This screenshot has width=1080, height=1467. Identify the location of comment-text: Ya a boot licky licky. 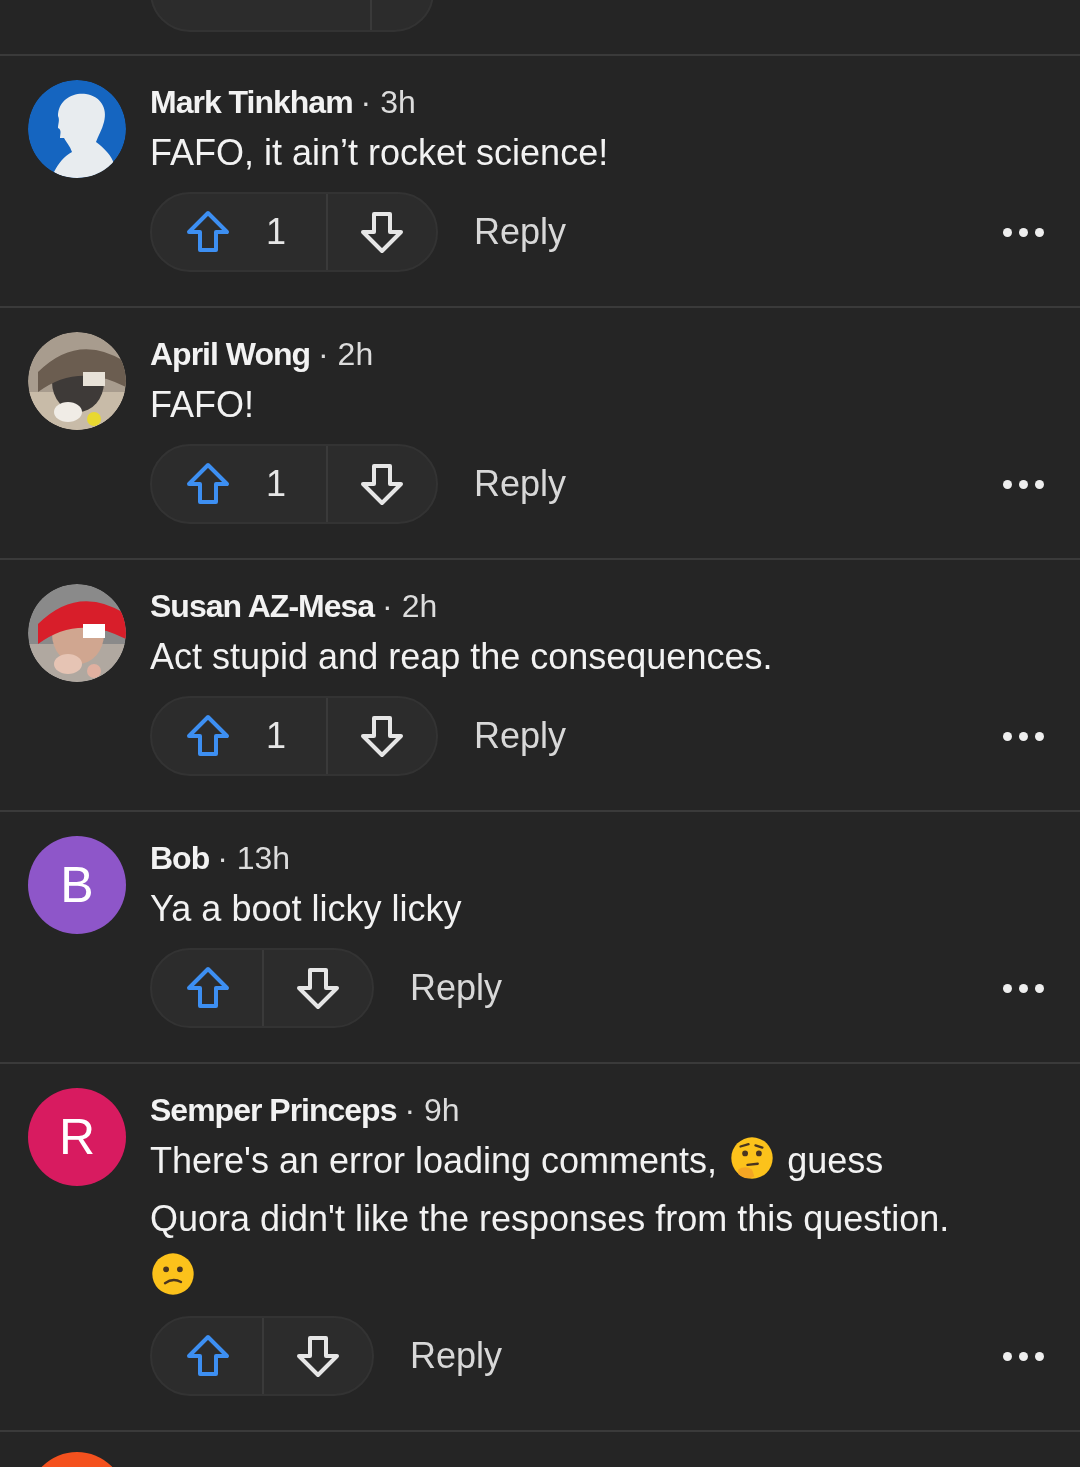
(306, 909).